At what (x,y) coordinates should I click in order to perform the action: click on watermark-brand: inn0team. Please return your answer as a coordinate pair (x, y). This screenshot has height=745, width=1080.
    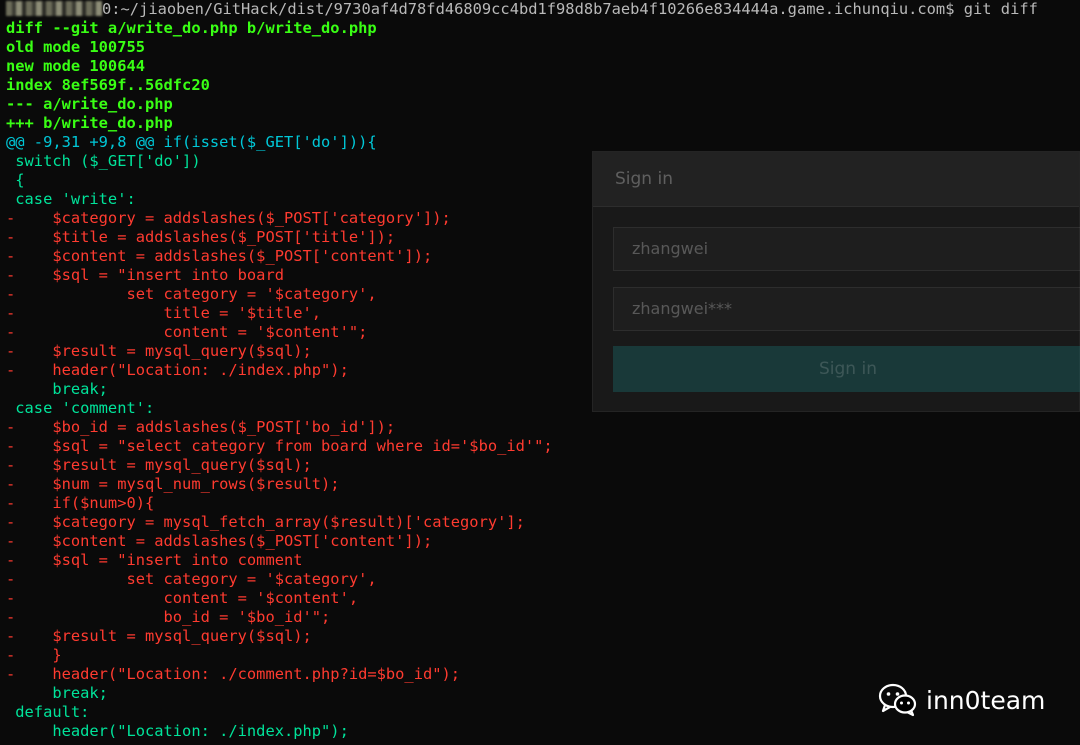
    Looking at the image, I should click on (986, 700).